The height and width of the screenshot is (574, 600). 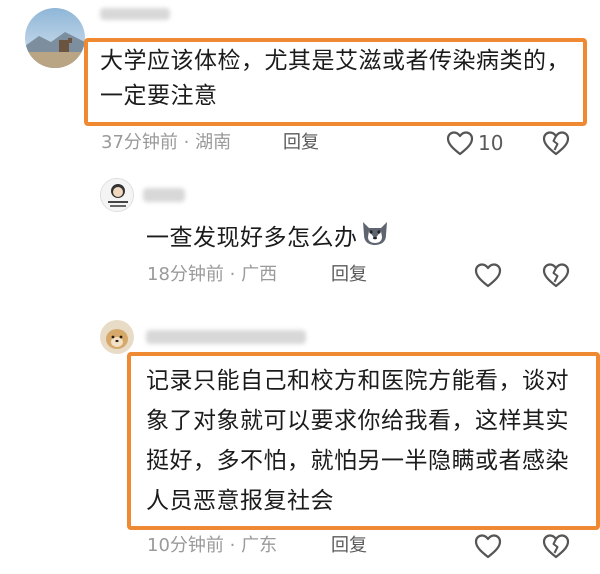 I want to click on comment-time: 10分钟前, so click(x=185, y=545).